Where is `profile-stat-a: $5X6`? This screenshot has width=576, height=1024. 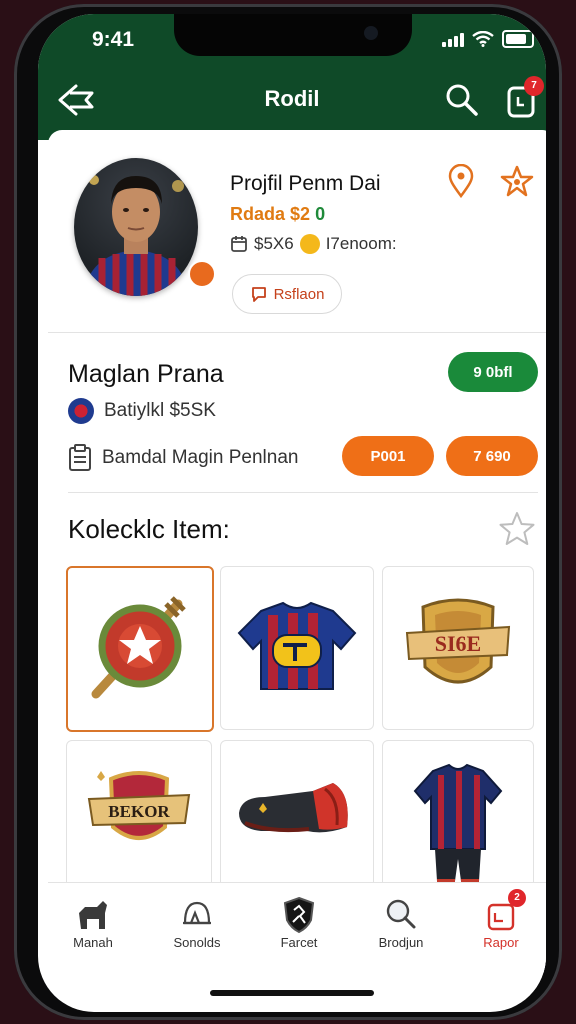 profile-stat-a: $5X6 is located at coordinates (274, 243).